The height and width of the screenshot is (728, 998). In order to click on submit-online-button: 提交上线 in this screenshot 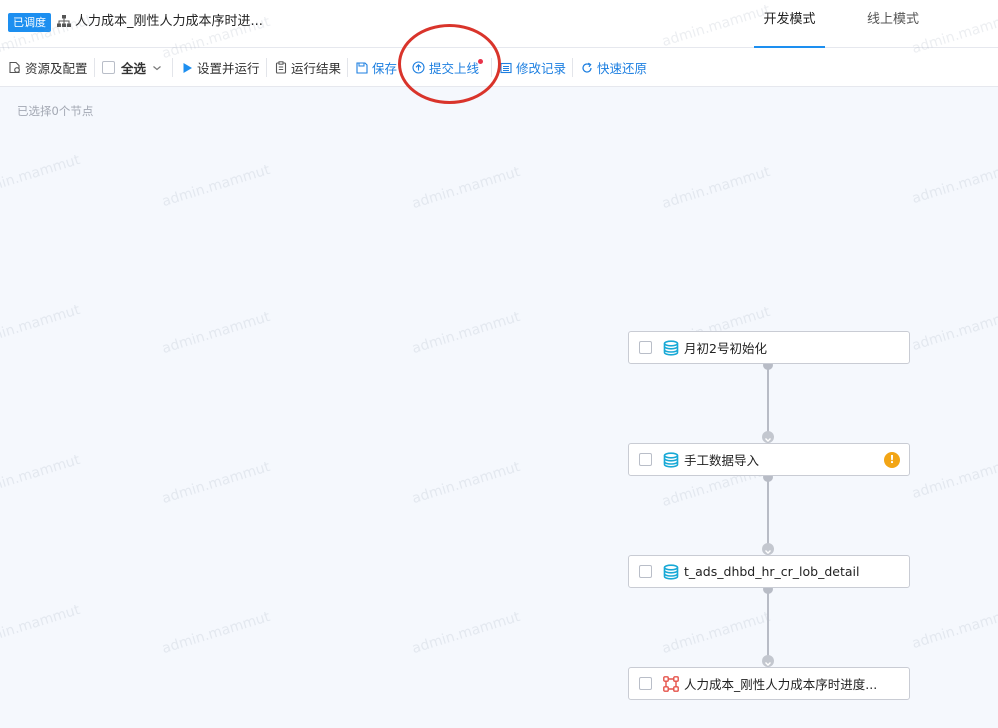, I will do `click(445, 67)`.